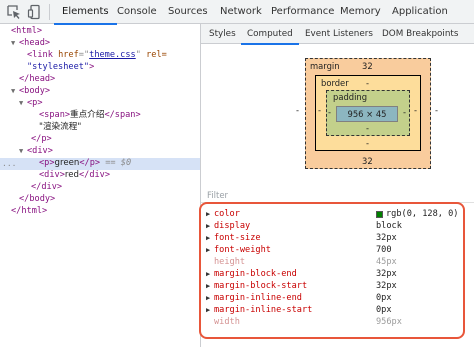 The height and width of the screenshot is (347, 474). I want to click on toolbar-separator, so click(49, 12).